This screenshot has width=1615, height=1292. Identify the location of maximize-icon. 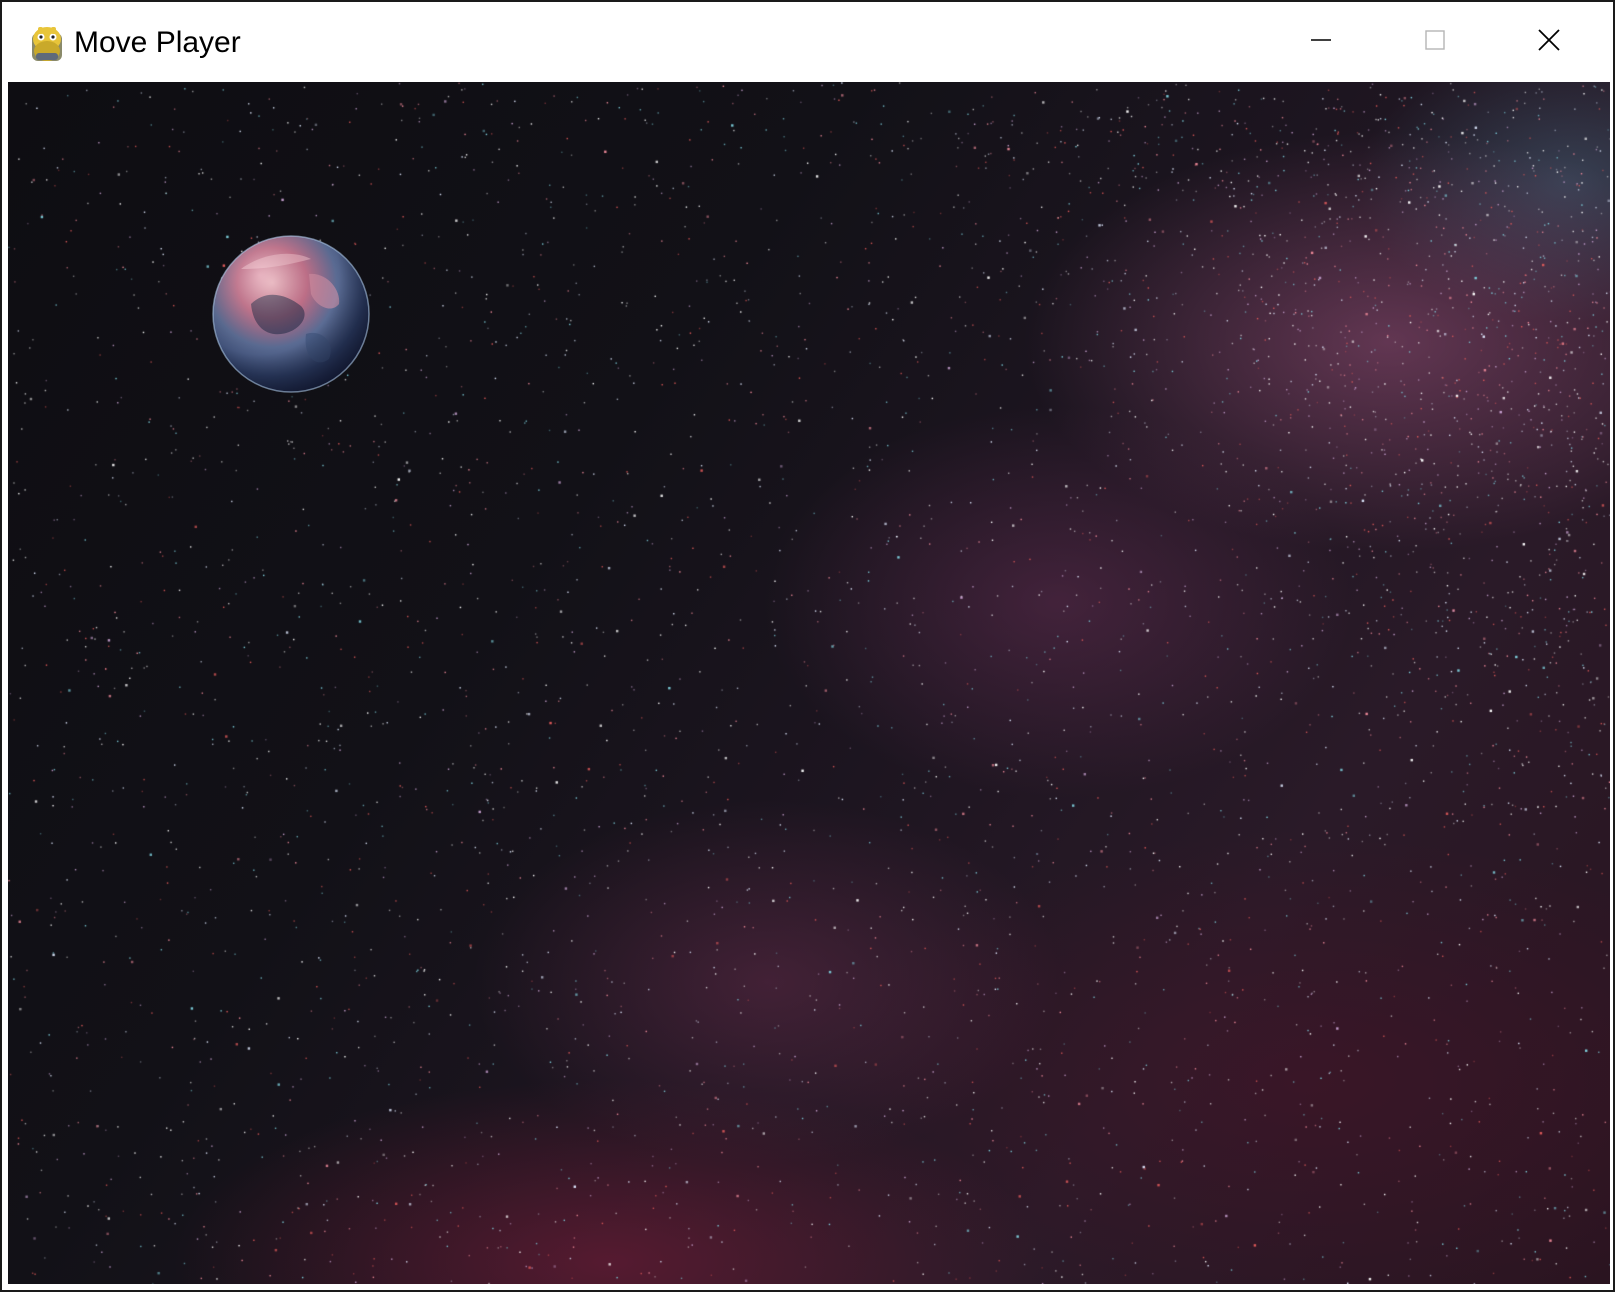
(1435, 42).